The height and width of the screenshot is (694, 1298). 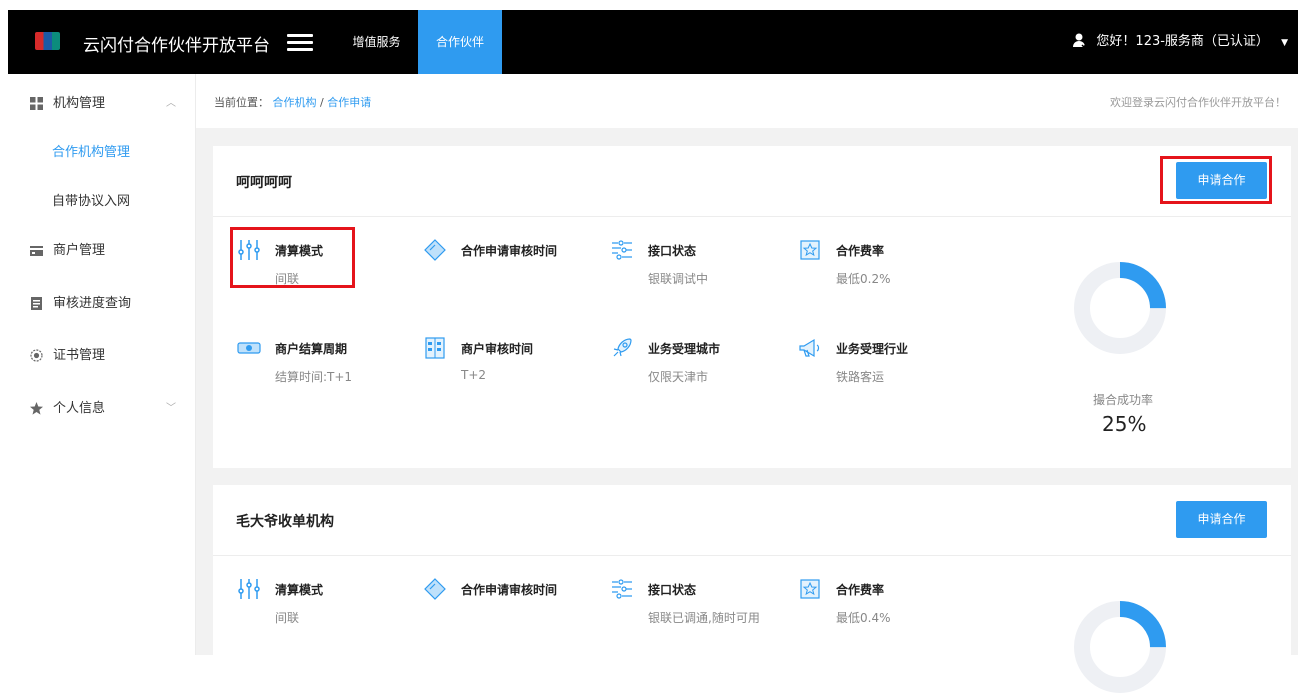 What do you see at coordinates (36, 103) in the screenshot?
I see `grid-icon` at bounding box center [36, 103].